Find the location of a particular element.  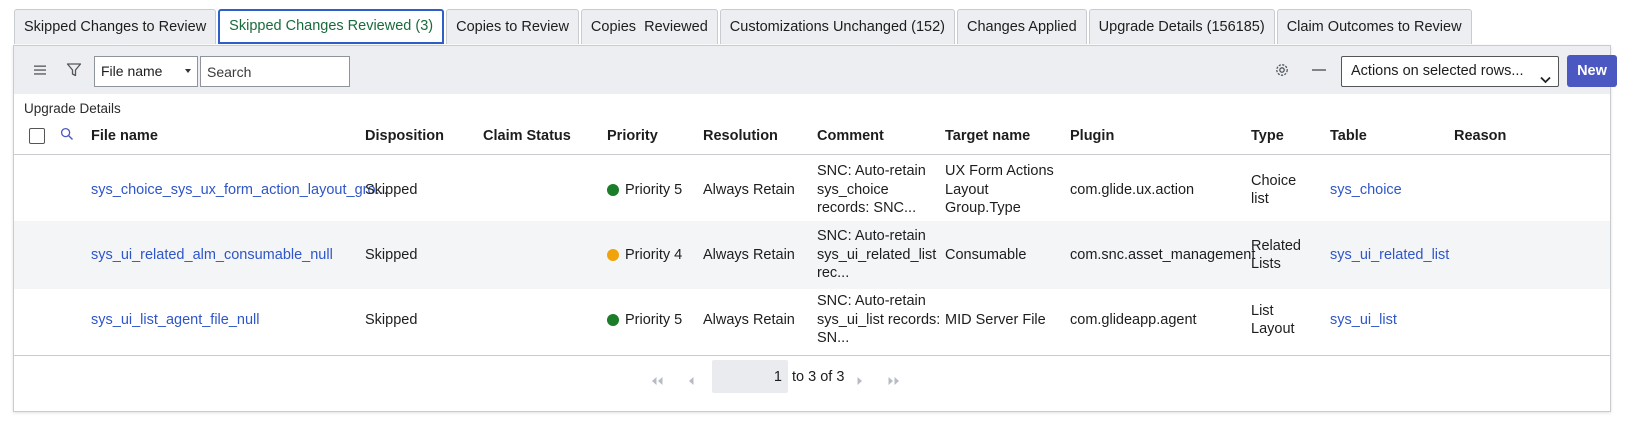

target-name-line: Layout is located at coordinates (967, 189).